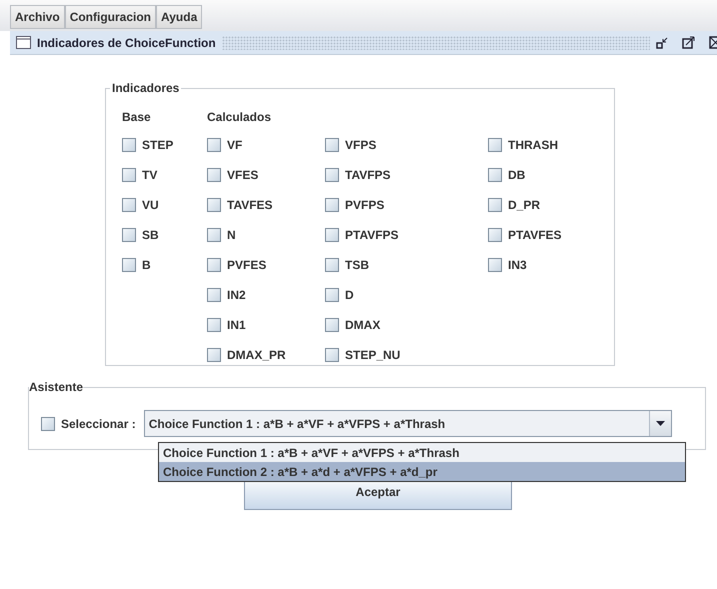  I want to click on minimize-icon, so click(662, 42).